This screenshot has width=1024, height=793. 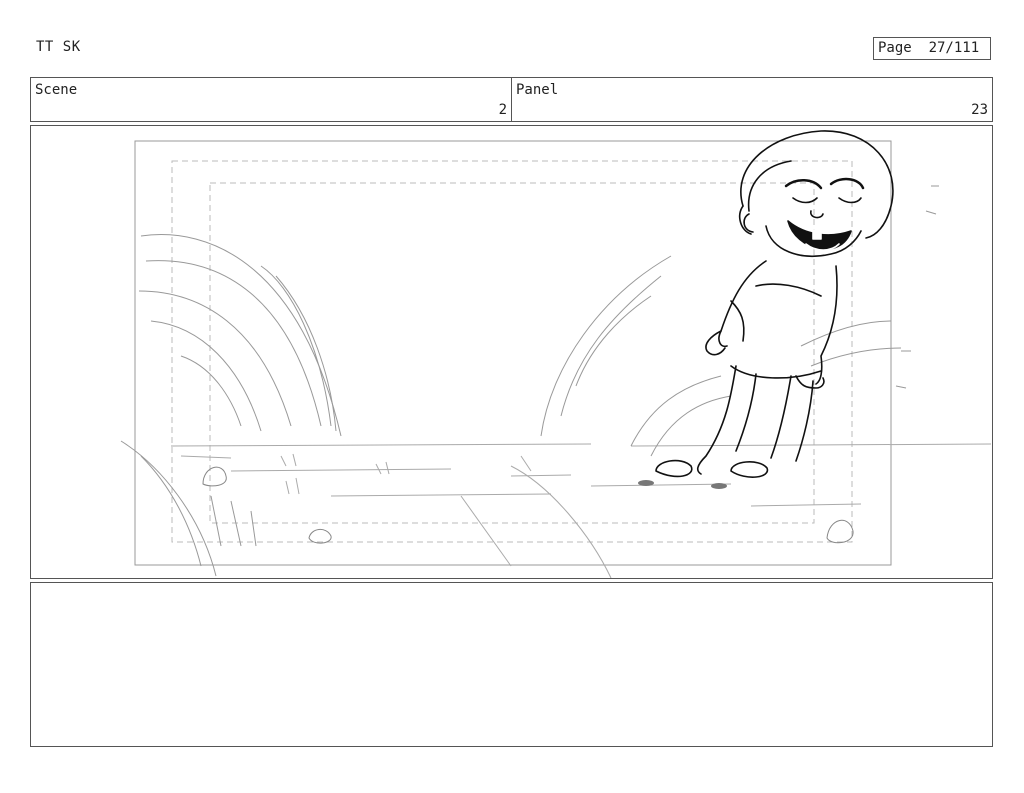 I want to click on panel-cell: Panel 23, so click(x=752, y=99).